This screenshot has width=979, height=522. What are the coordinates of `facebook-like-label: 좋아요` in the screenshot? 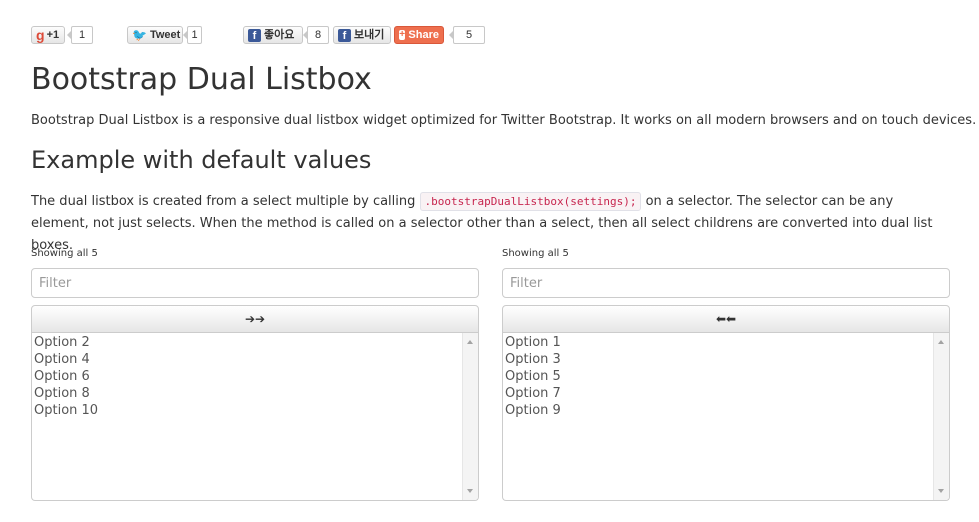 It's located at (279, 35).